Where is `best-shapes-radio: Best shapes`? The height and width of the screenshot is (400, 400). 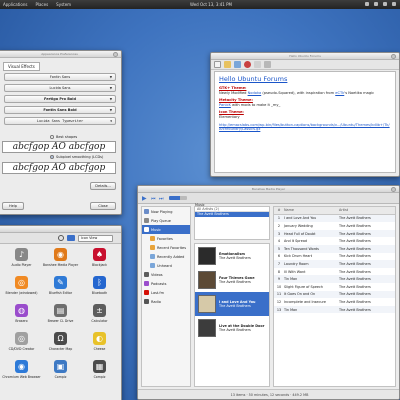 best-shapes-radio: Best shapes is located at coordinates (63, 137).